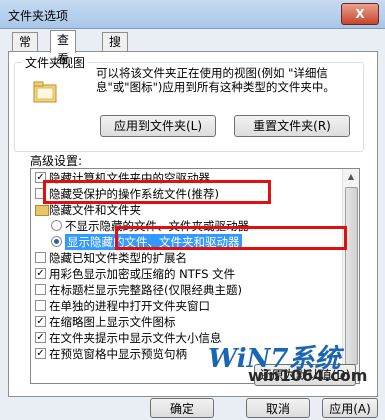 The image size is (385, 420). Describe the element at coordinates (145, 290) in the screenshot. I see `list-item-label: 在标题栏显示完整路径(仅限经典主题)` at that location.